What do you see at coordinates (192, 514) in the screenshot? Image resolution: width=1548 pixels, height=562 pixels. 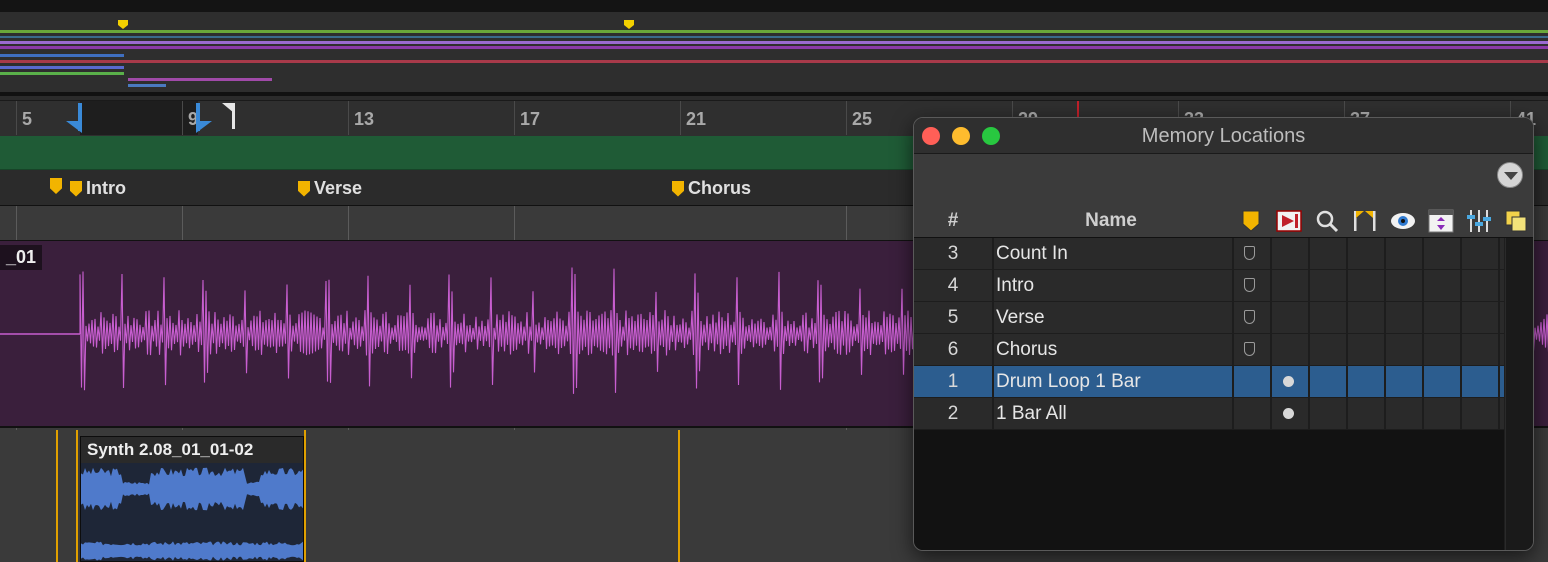 I see `track2-waveform` at bounding box center [192, 514].